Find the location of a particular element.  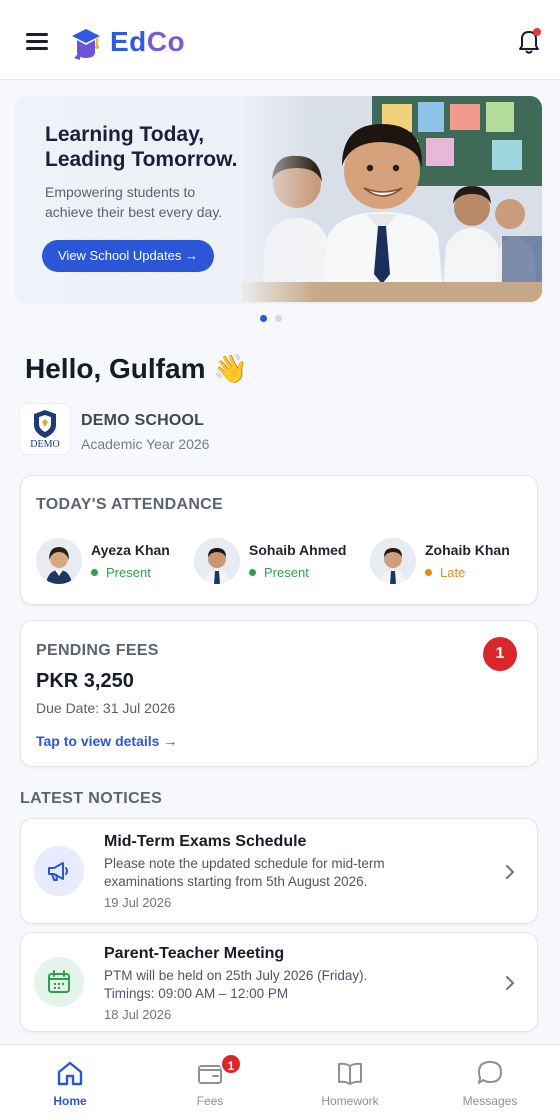

school-logo: DEMO is located at coordinates (45, 429).